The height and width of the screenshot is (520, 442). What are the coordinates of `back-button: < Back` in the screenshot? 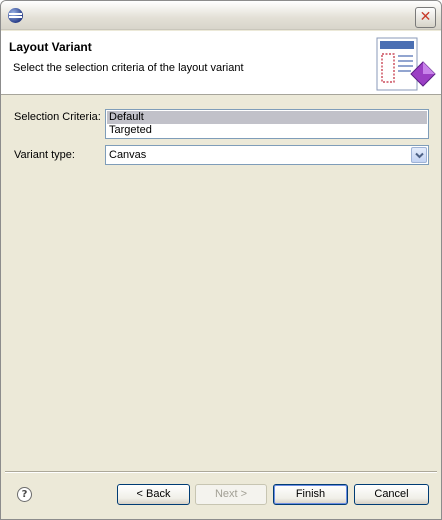 It's located at (153, 494).